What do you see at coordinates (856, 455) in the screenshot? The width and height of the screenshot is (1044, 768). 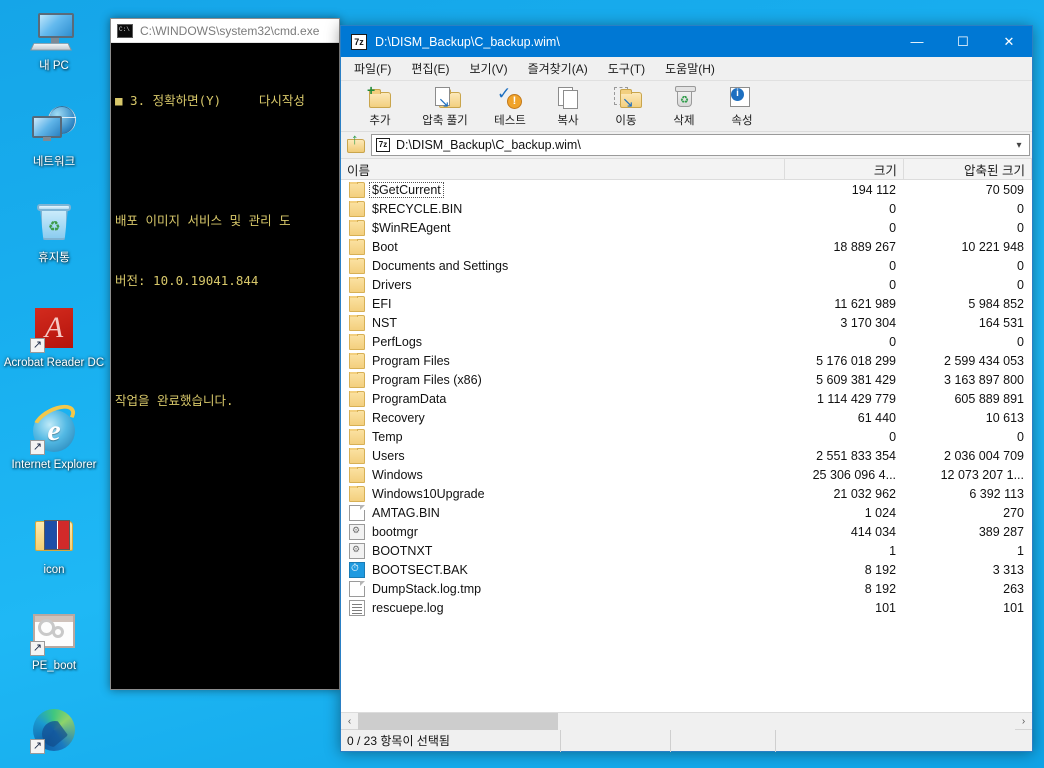 I see `cell-size: 2 551 833 354` at bounding box center [856, 455].